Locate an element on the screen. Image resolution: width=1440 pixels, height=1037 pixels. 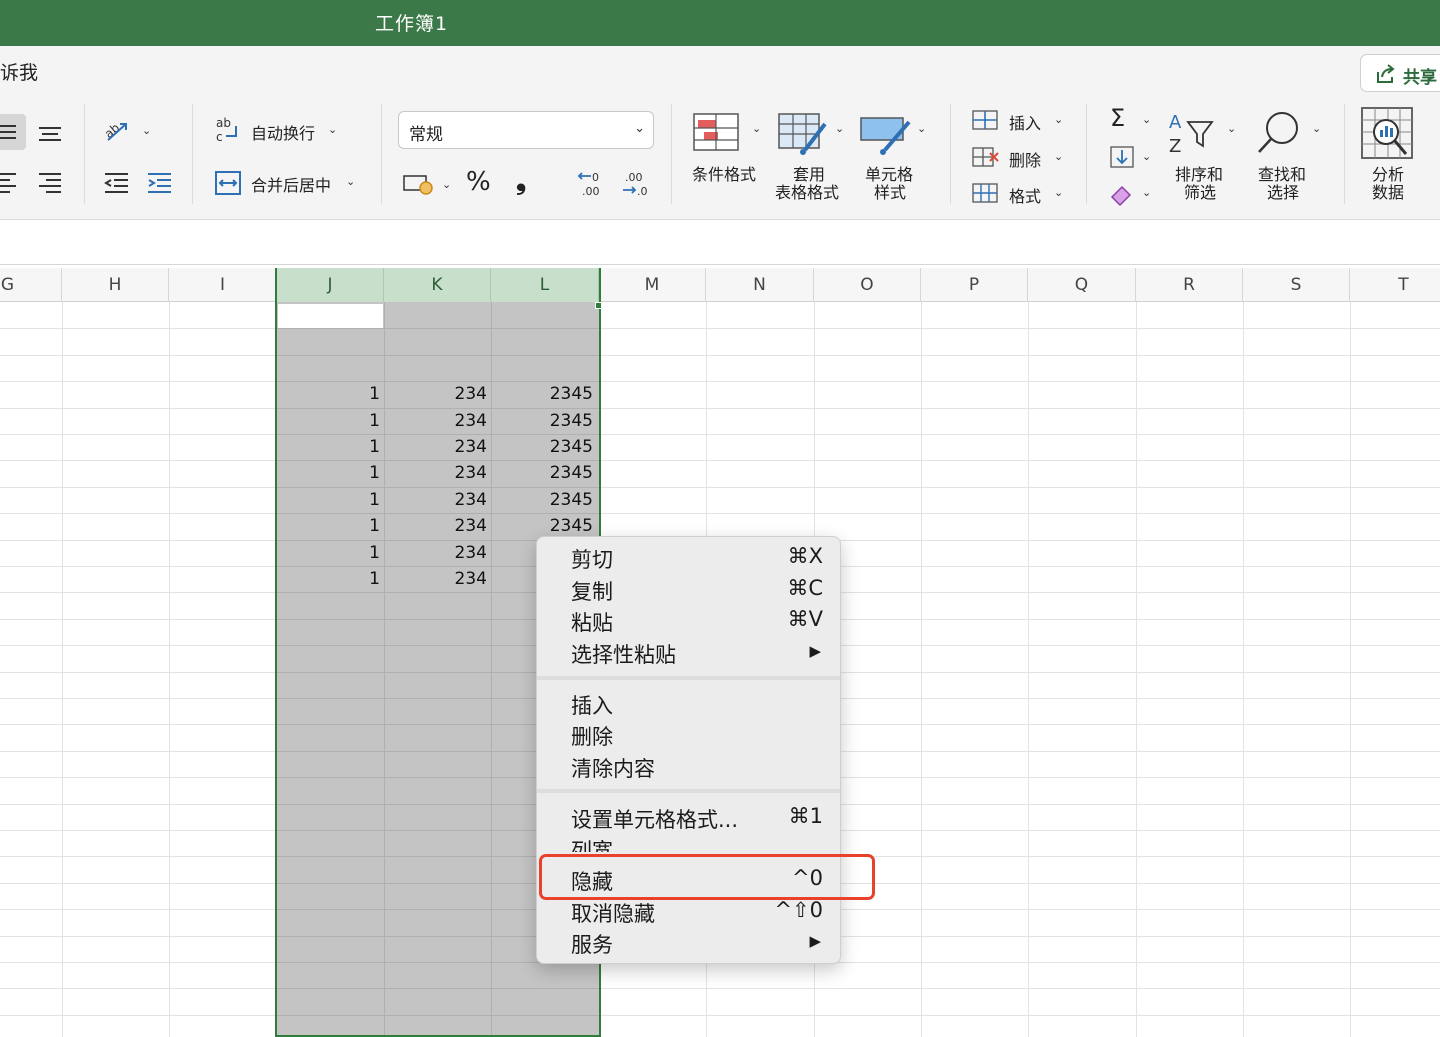
menu-item-cut: 剪切 ⌘X is located at coordinates (688, 556).